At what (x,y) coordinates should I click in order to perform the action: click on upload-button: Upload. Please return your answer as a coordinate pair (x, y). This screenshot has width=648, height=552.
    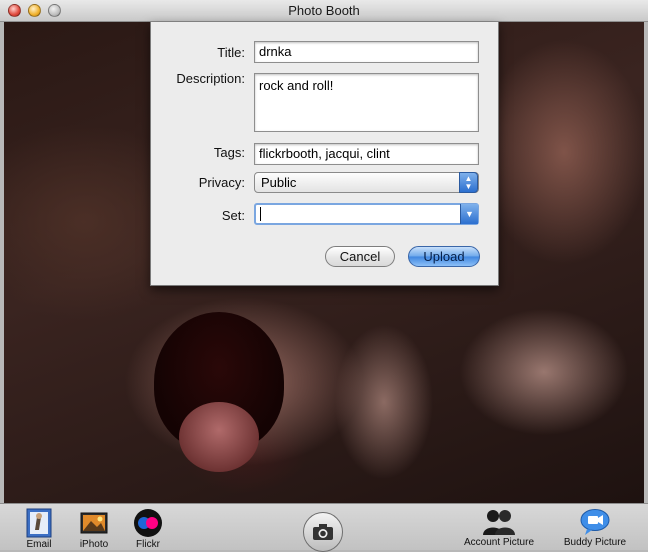
    Looking at the image, I should click on (444, 256).